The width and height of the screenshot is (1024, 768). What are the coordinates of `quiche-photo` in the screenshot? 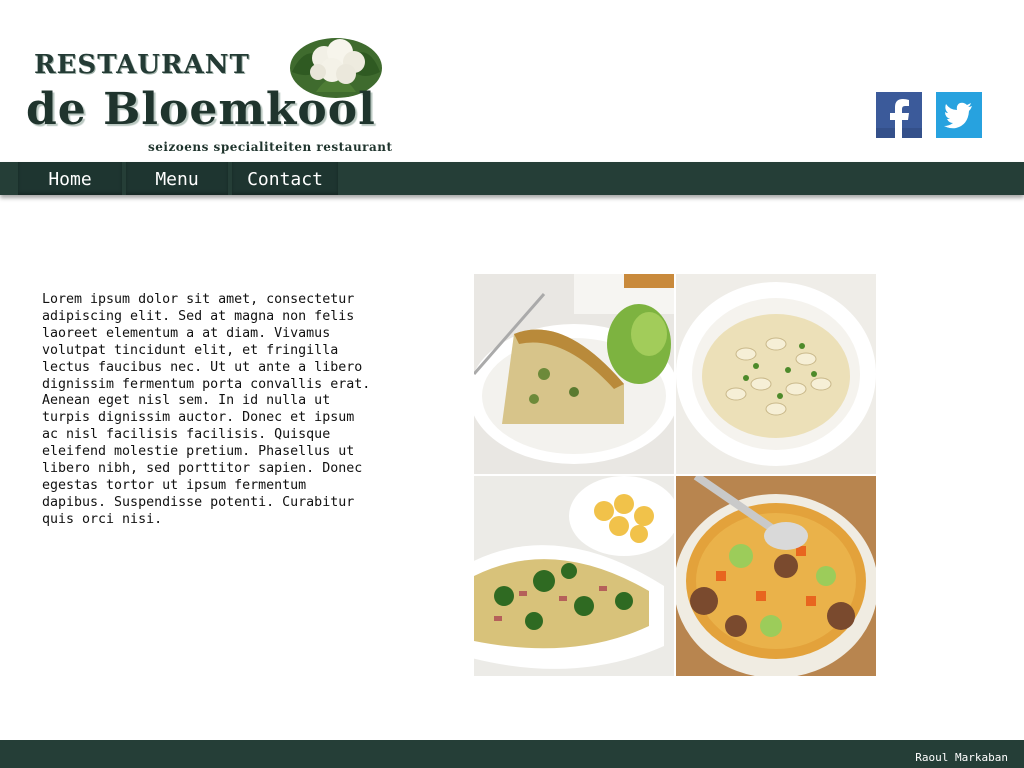 It's located at (574, 374).